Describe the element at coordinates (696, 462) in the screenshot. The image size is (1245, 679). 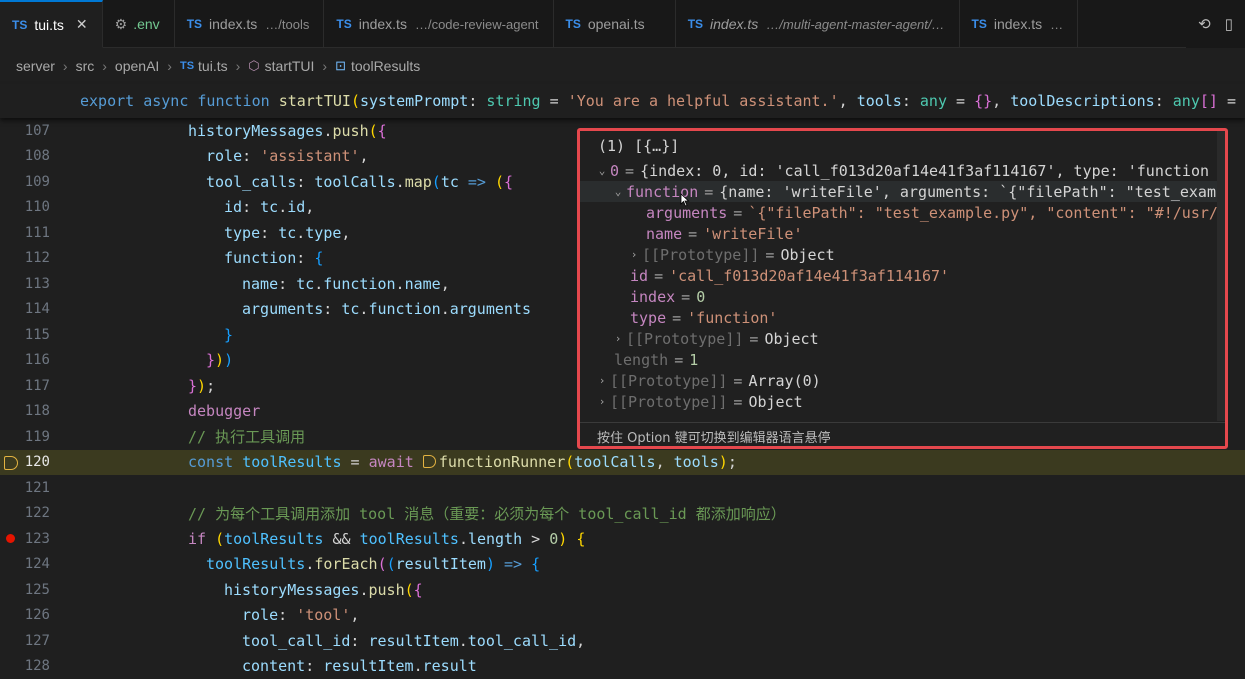
I see `token: tools` at that location.